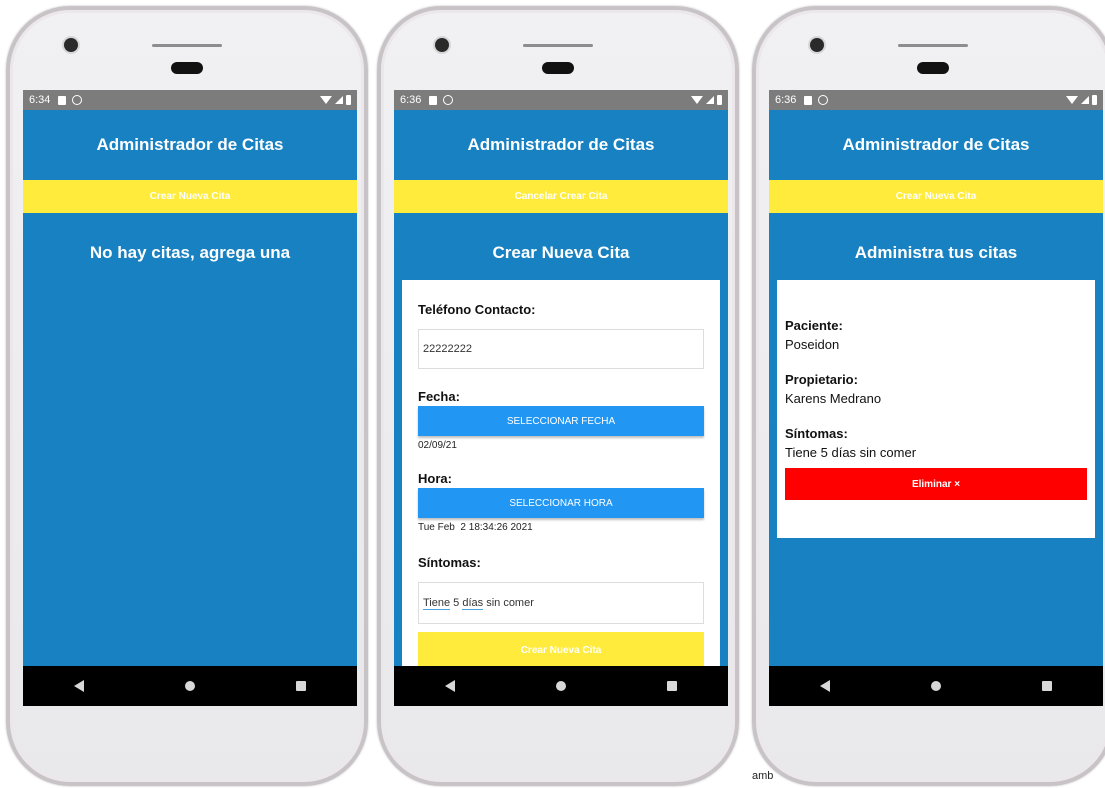  I want to click on sintomas-word: Tiene, so click(437, 603).